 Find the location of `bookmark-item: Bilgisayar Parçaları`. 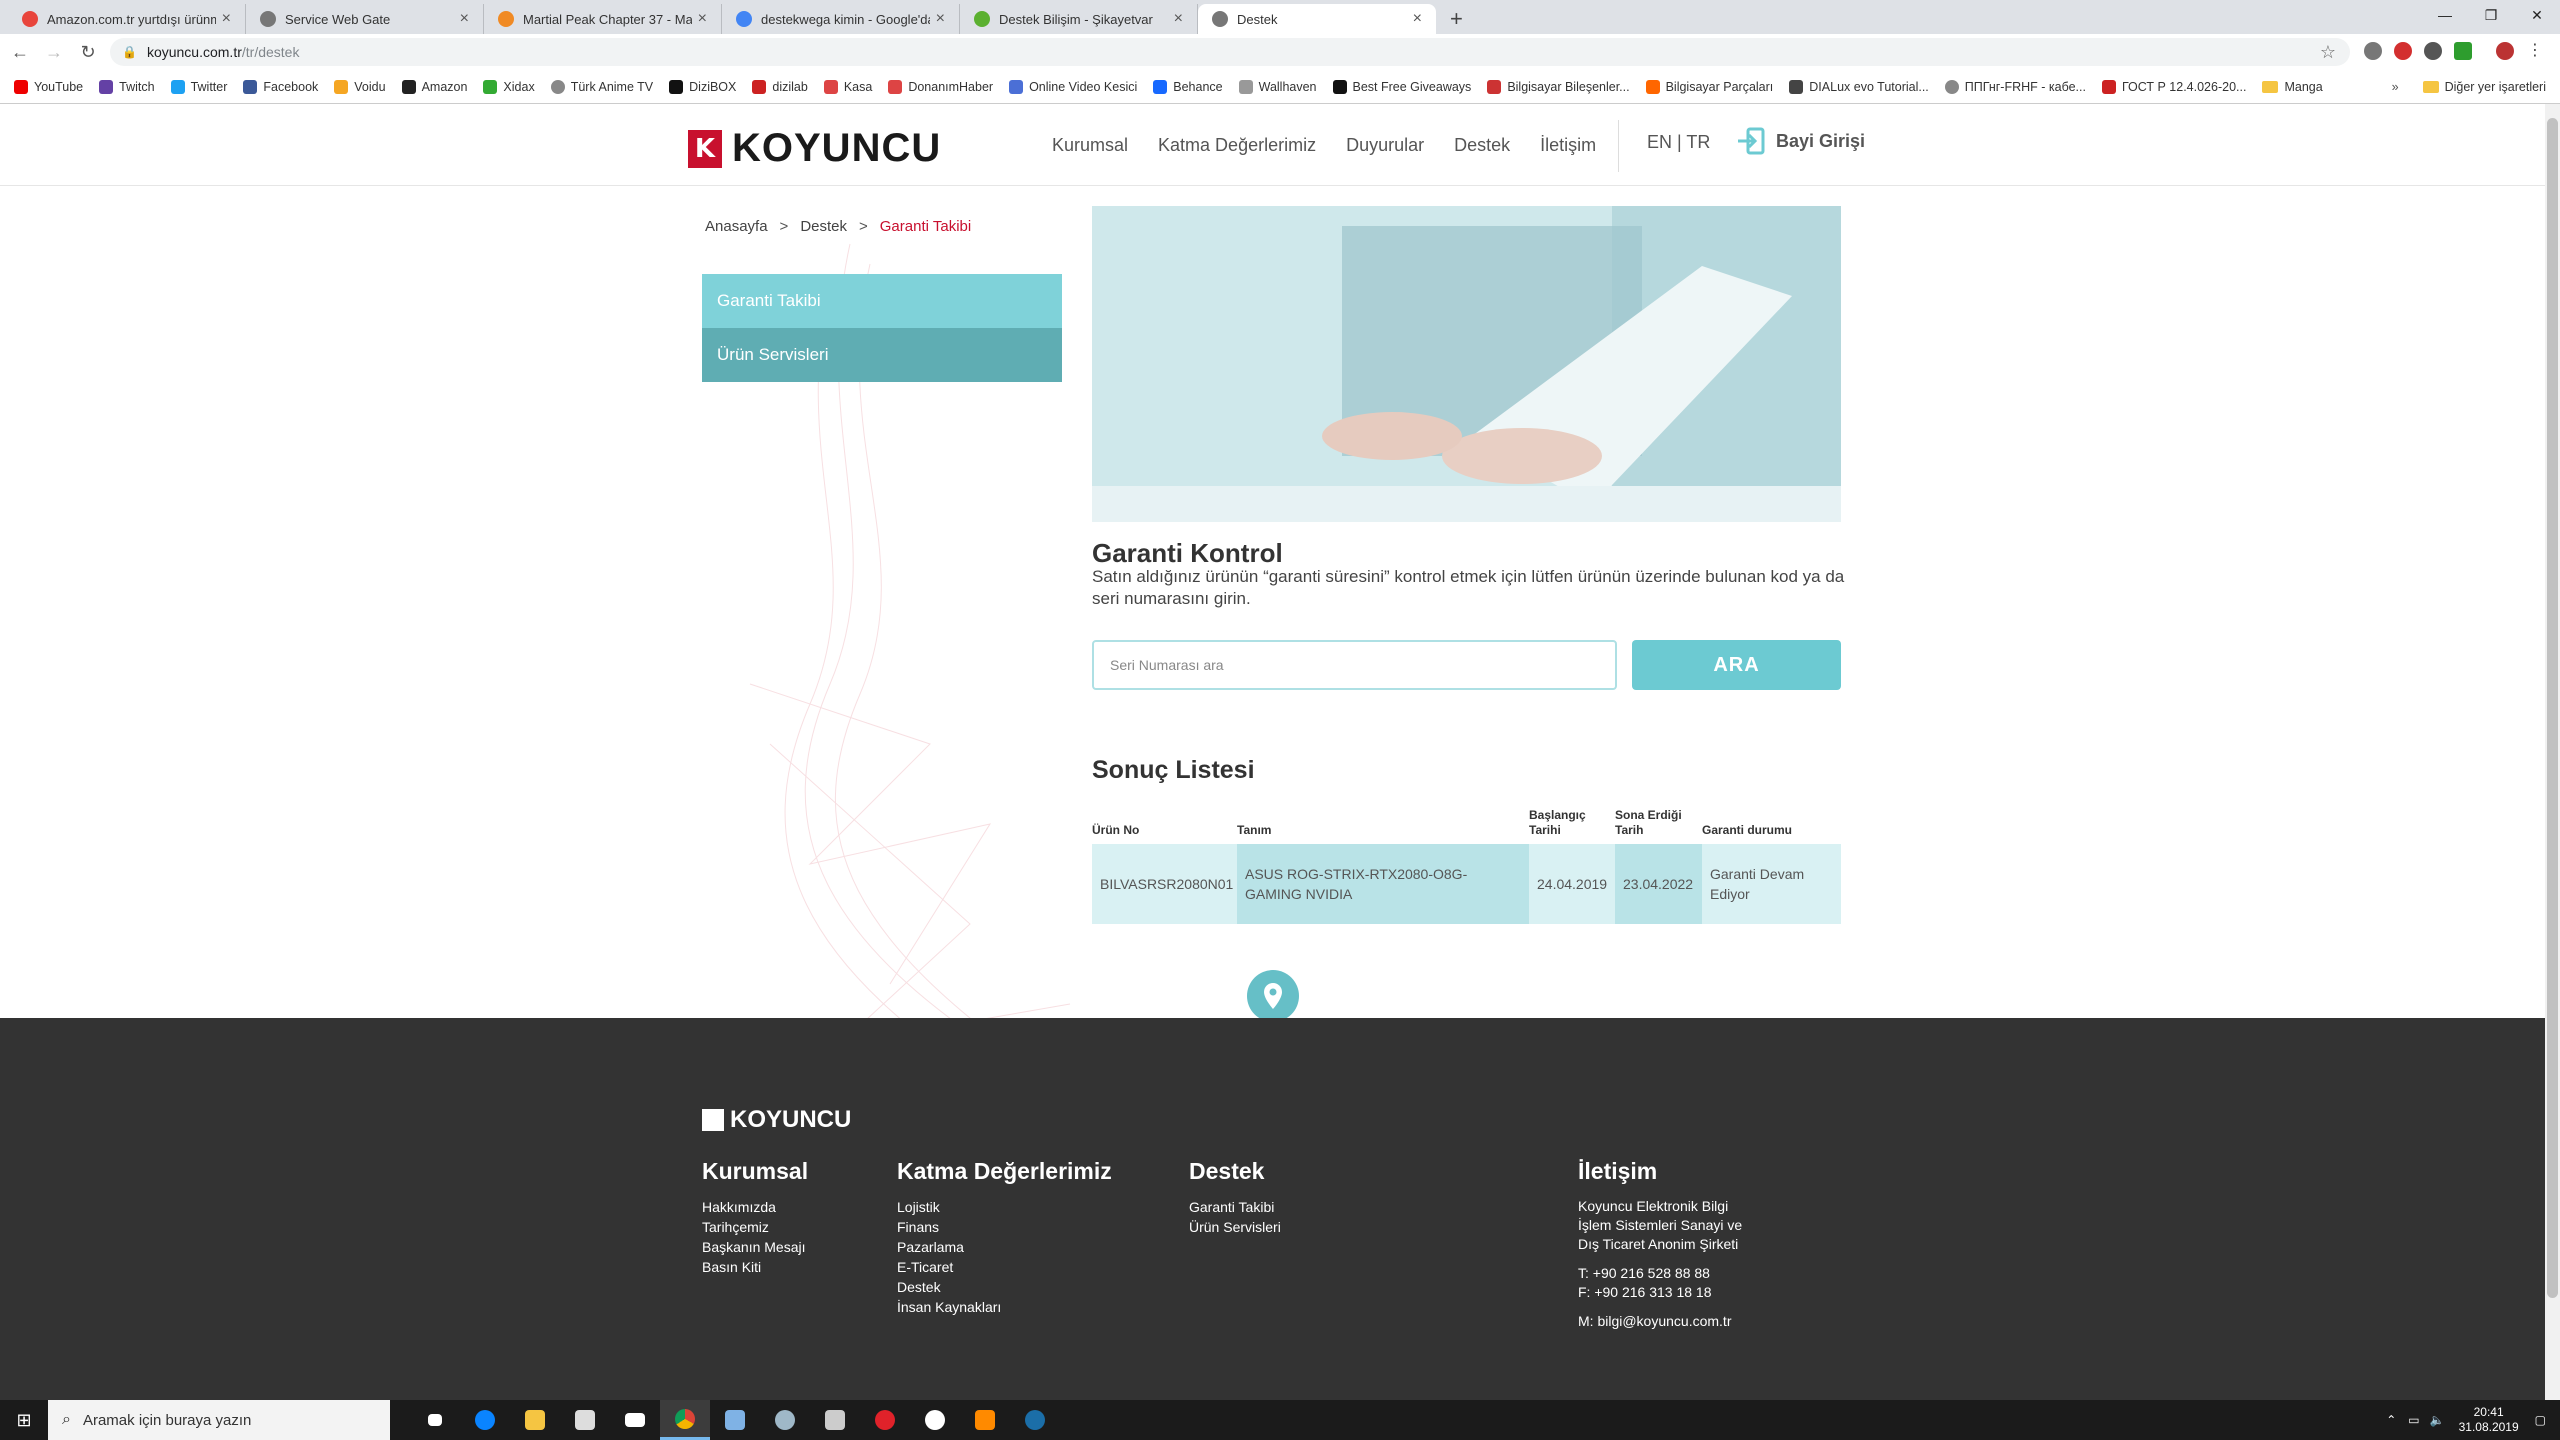

bookmark-item: Bilgisayar Parçaları is located at coordinates (1709, 86).